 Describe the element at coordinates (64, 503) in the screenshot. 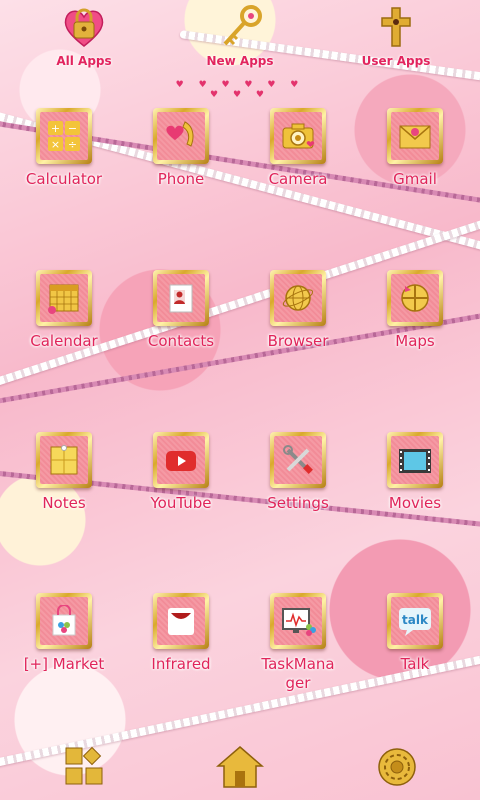

I see `app-label: Notes` at that location.